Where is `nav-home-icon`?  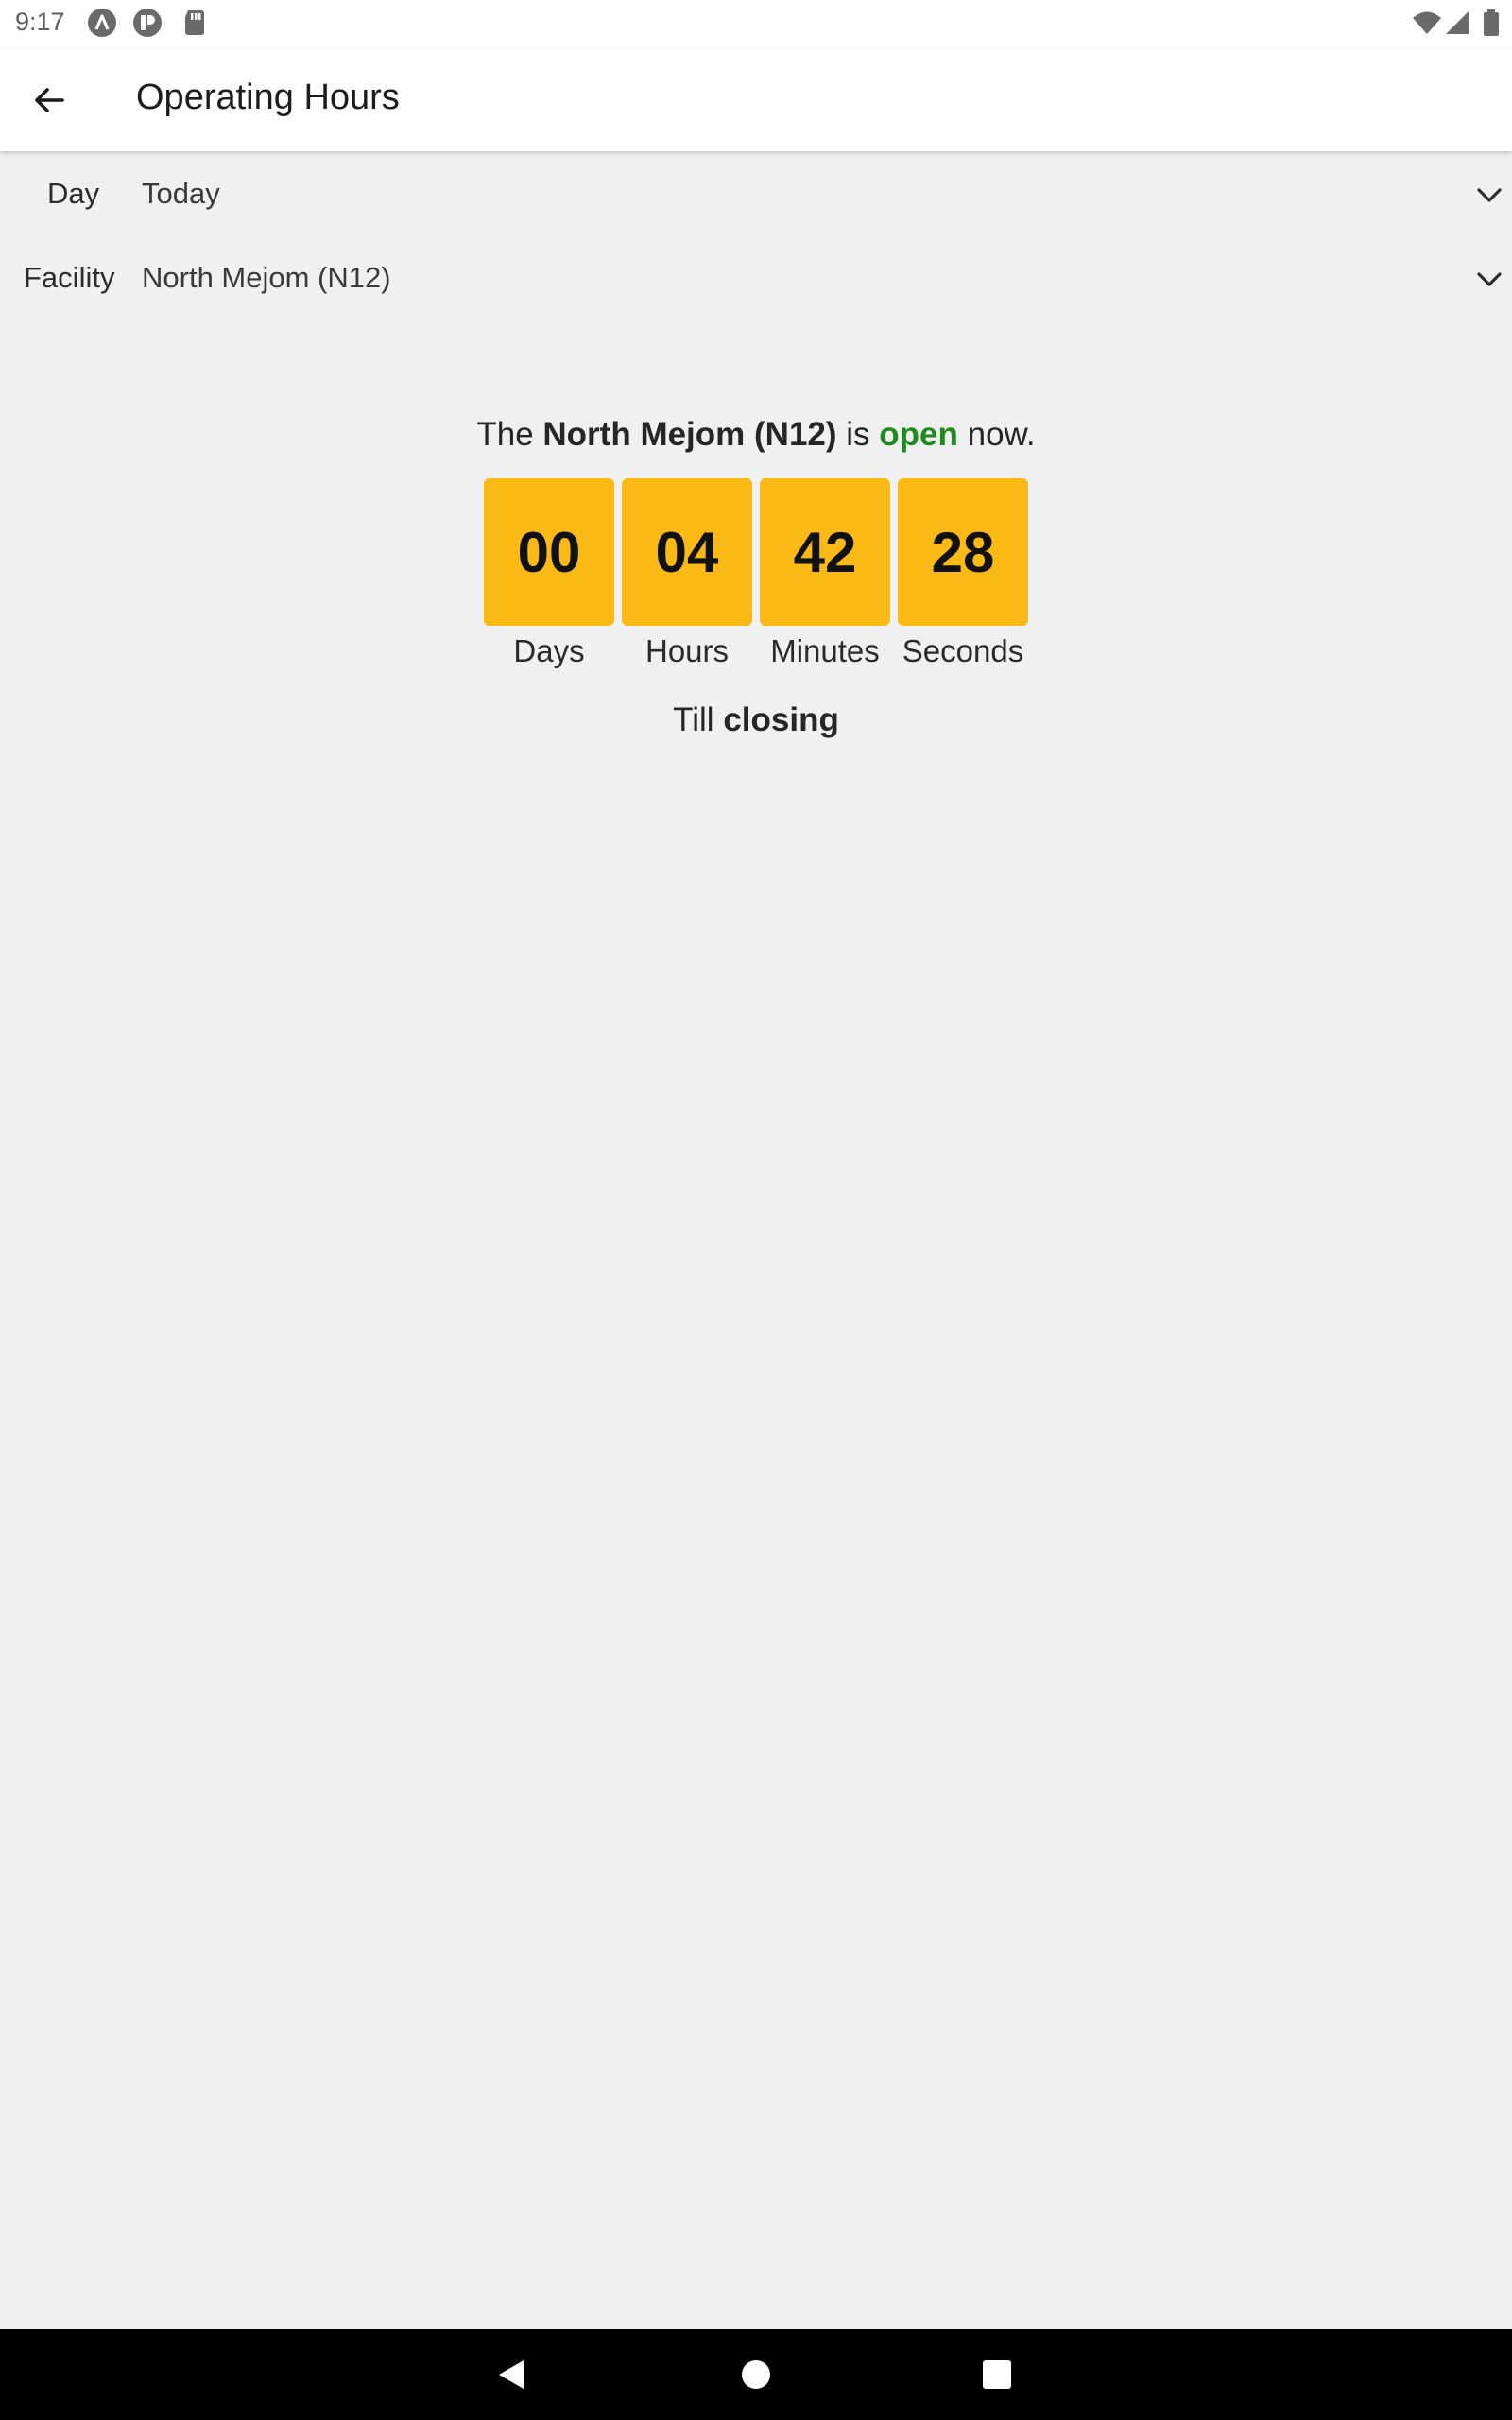
nav-home-icon is located at coordinates (756, 2374).